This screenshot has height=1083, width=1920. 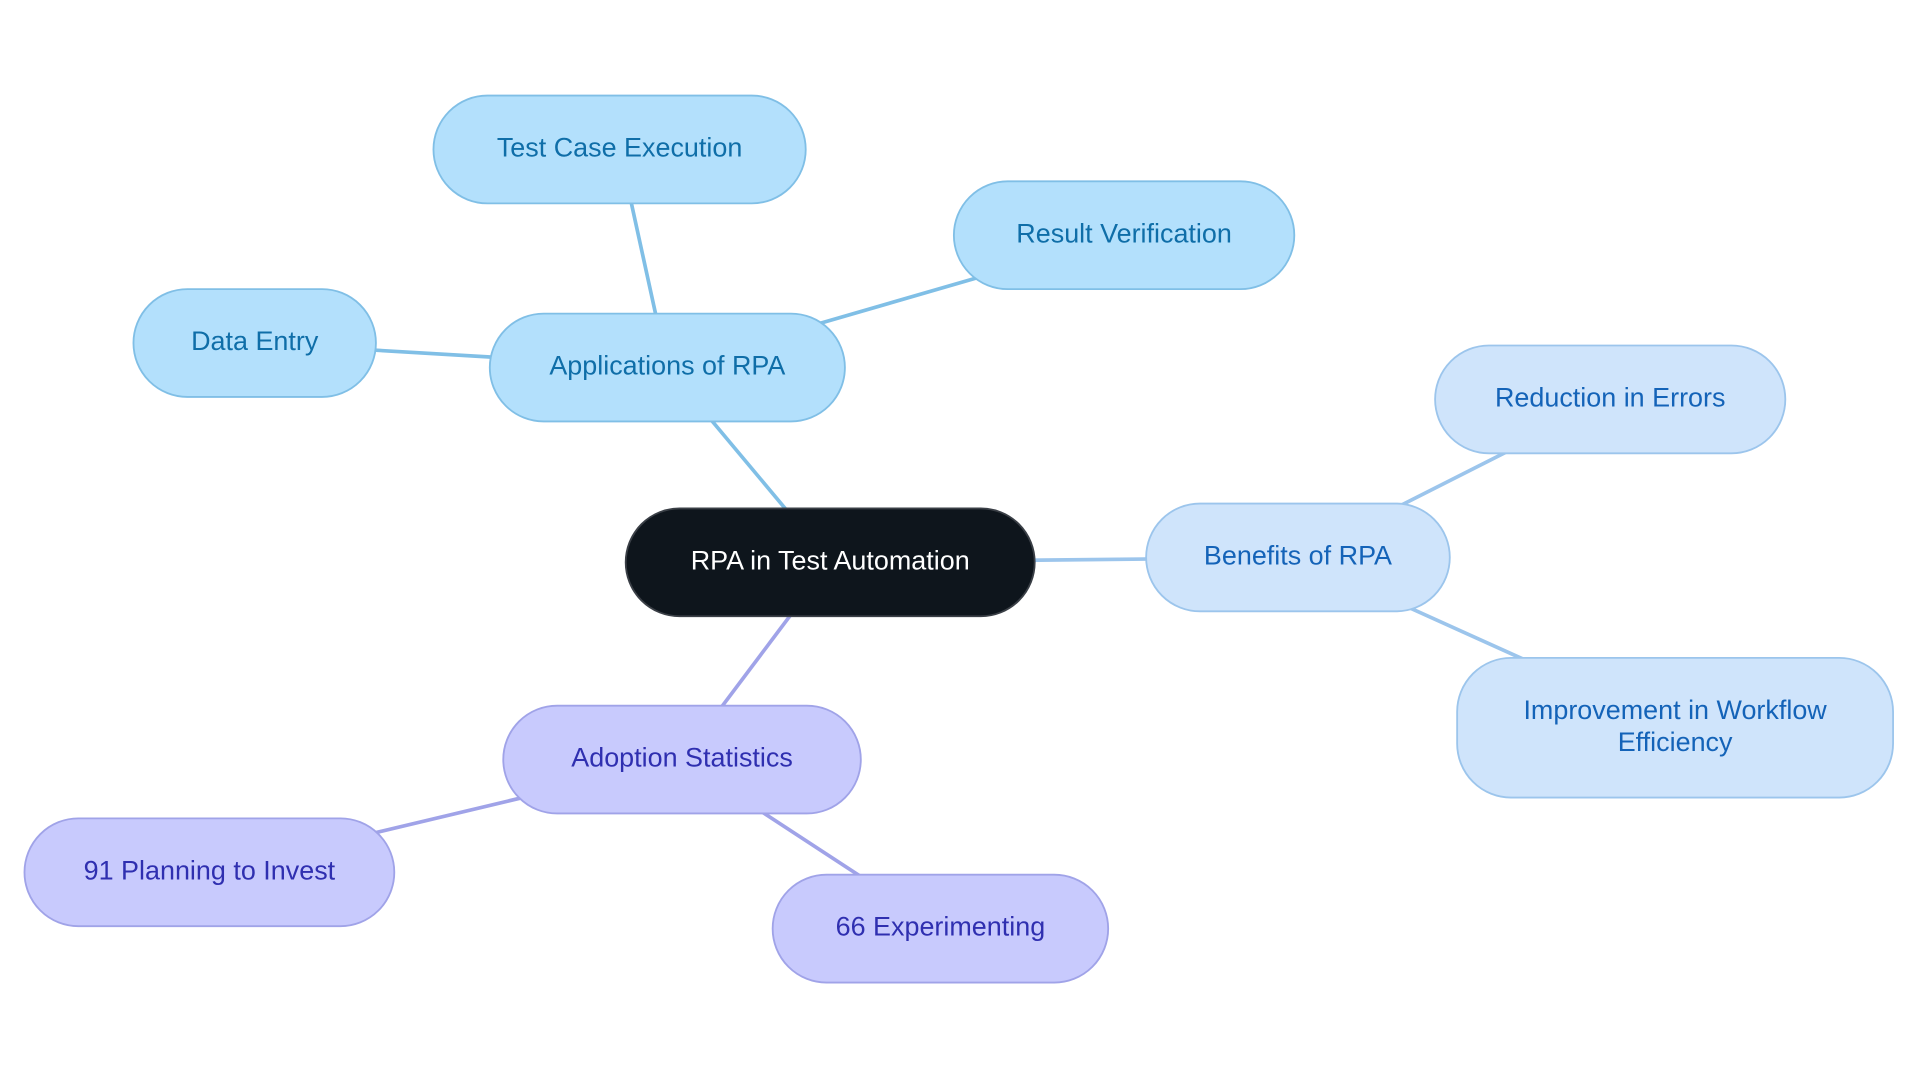 I want to click on branch-node-adoption-label: Adoption Statistics, so click(x=682, y=758).